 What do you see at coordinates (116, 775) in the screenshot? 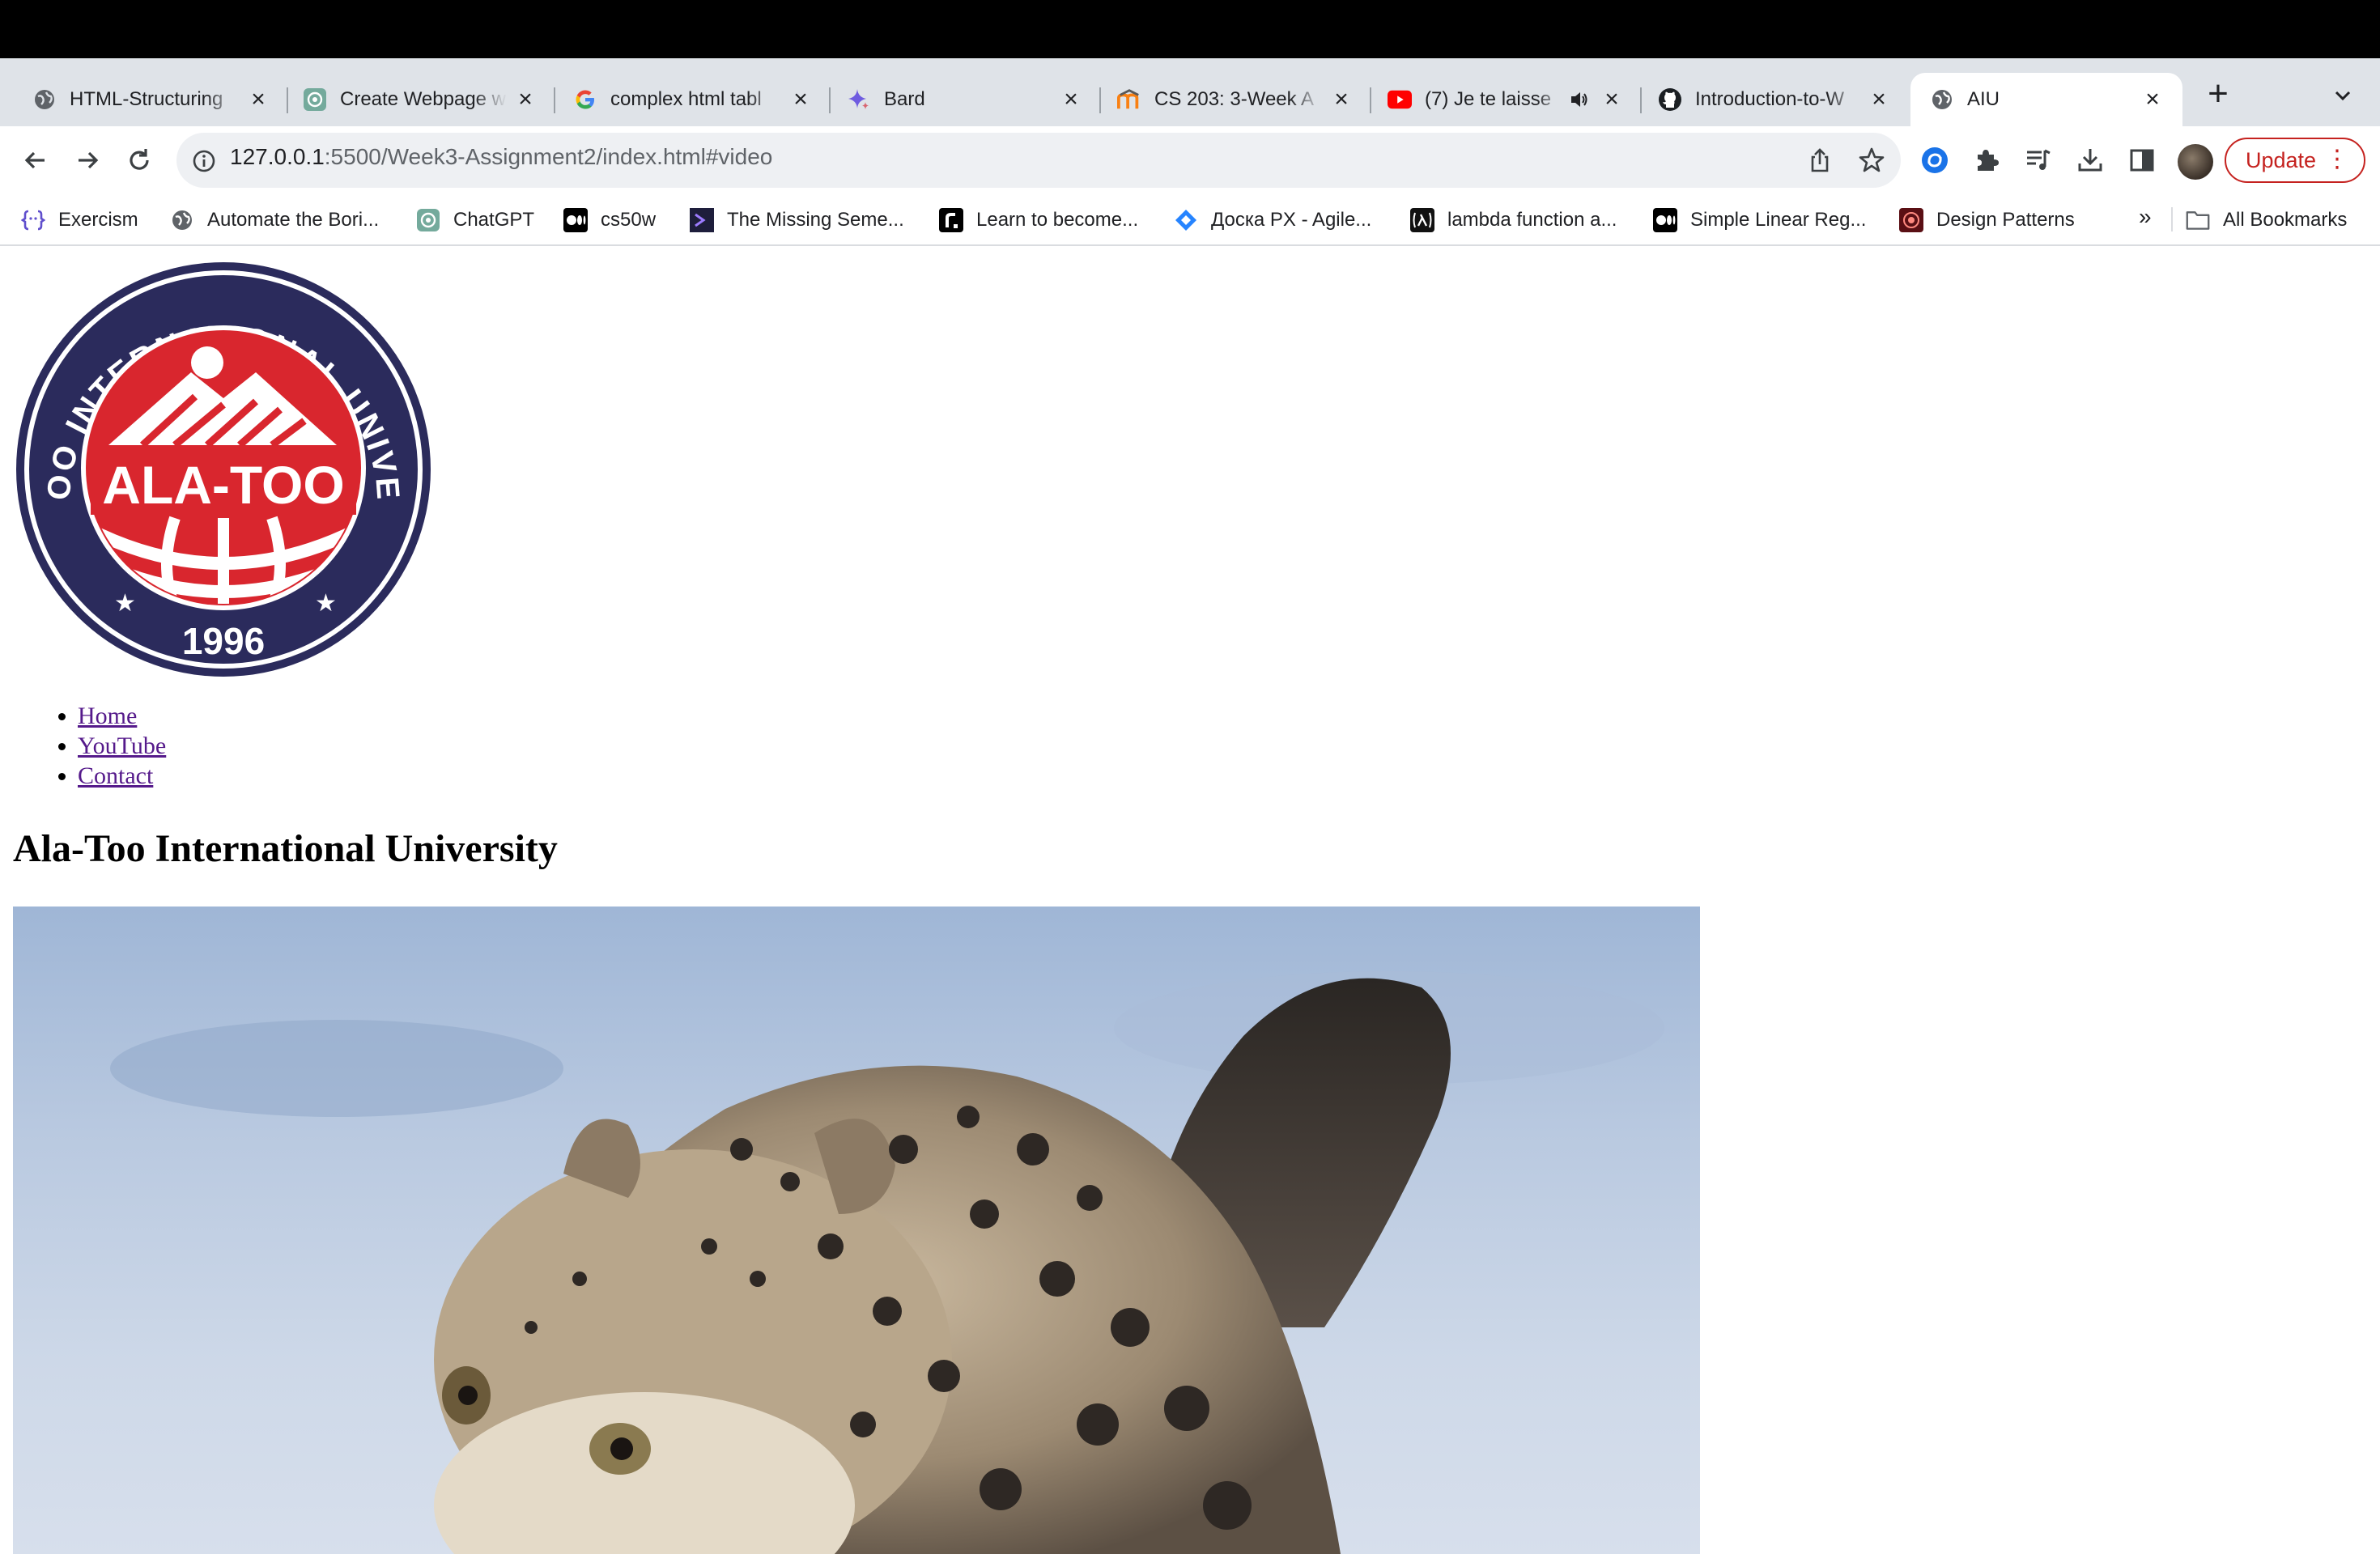
I see `nav-link-contact: Contact` at bounding box center [116, 775].